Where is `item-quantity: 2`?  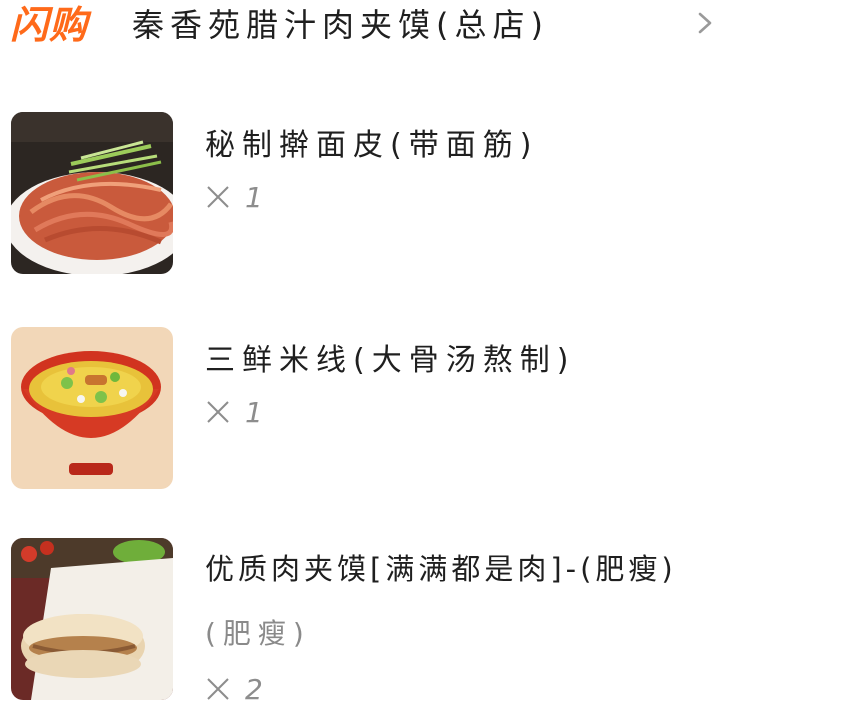 item-quantity: 2 is located at coordinates (234, 689).